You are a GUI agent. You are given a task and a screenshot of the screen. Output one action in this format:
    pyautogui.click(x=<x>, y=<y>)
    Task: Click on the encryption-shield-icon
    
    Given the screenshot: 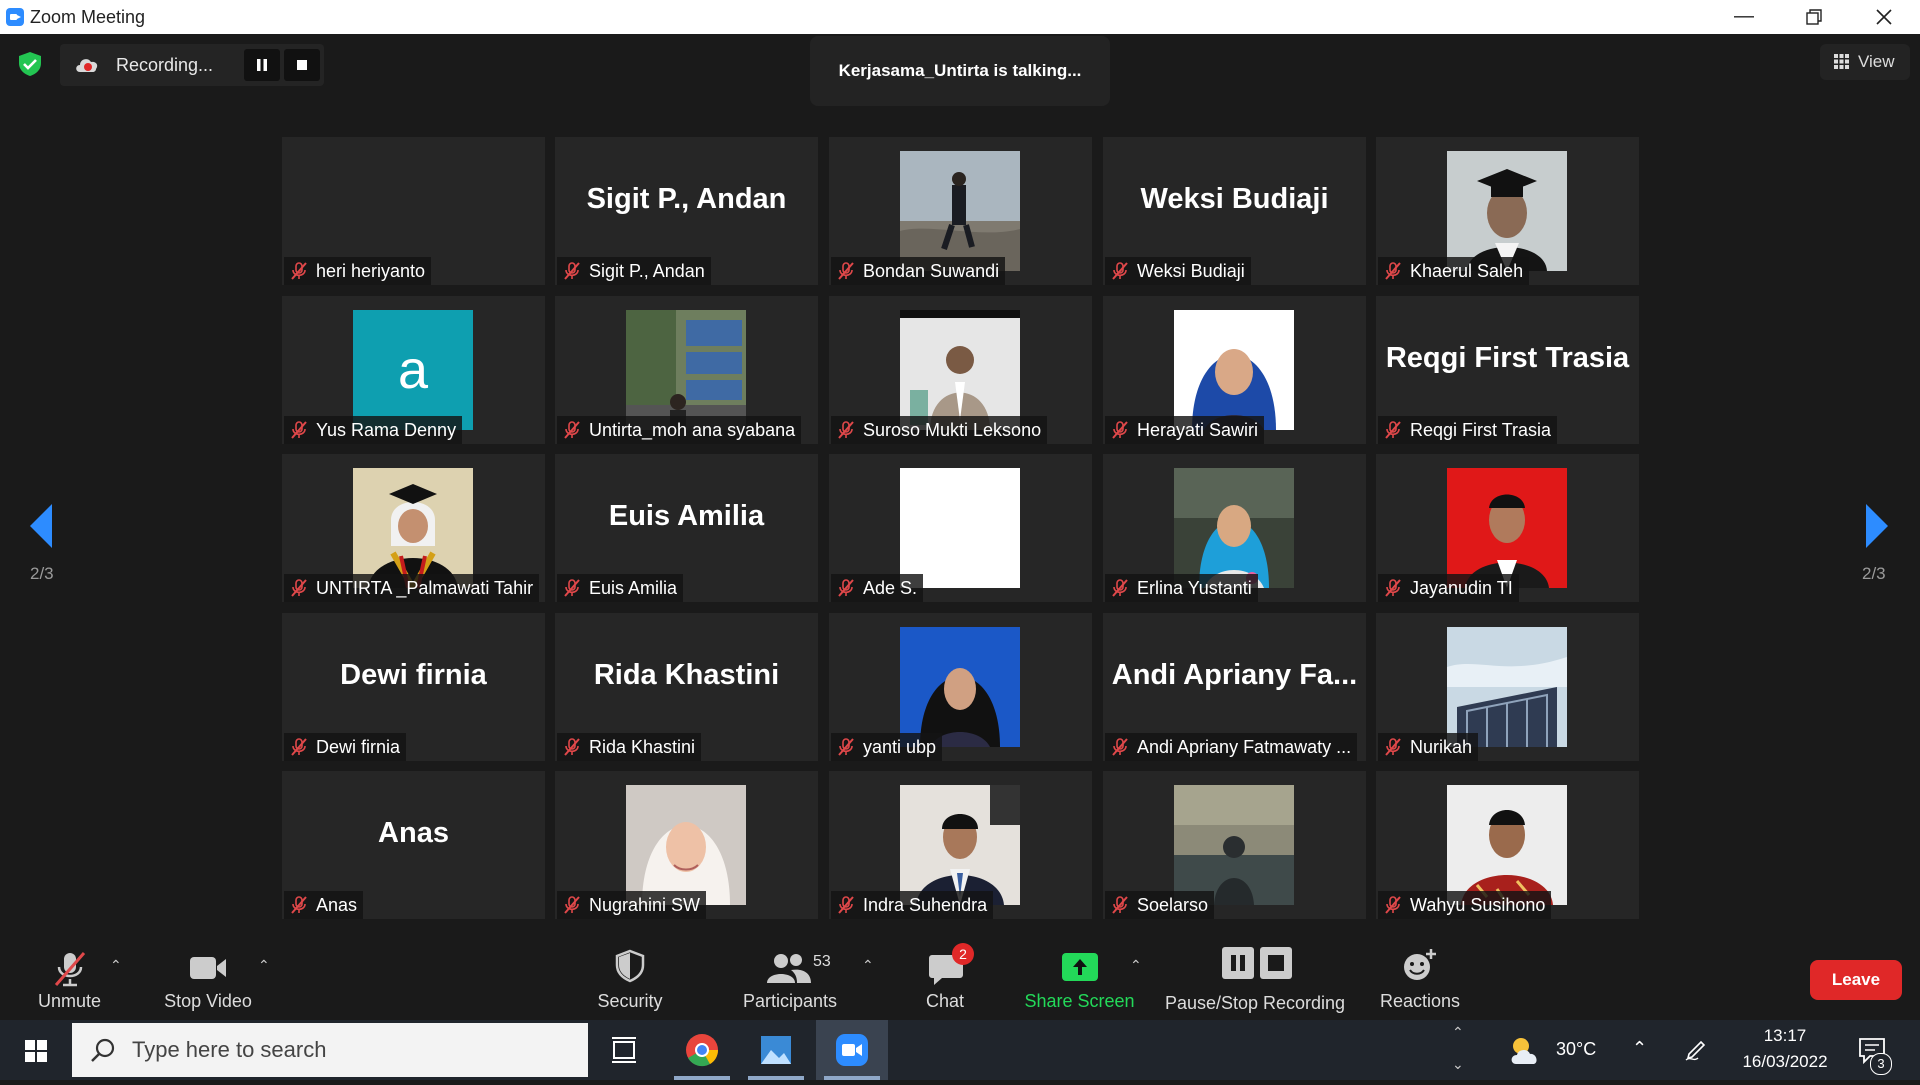 What is the action you would take?
    pyautogui.click(x=30, y=64)
    